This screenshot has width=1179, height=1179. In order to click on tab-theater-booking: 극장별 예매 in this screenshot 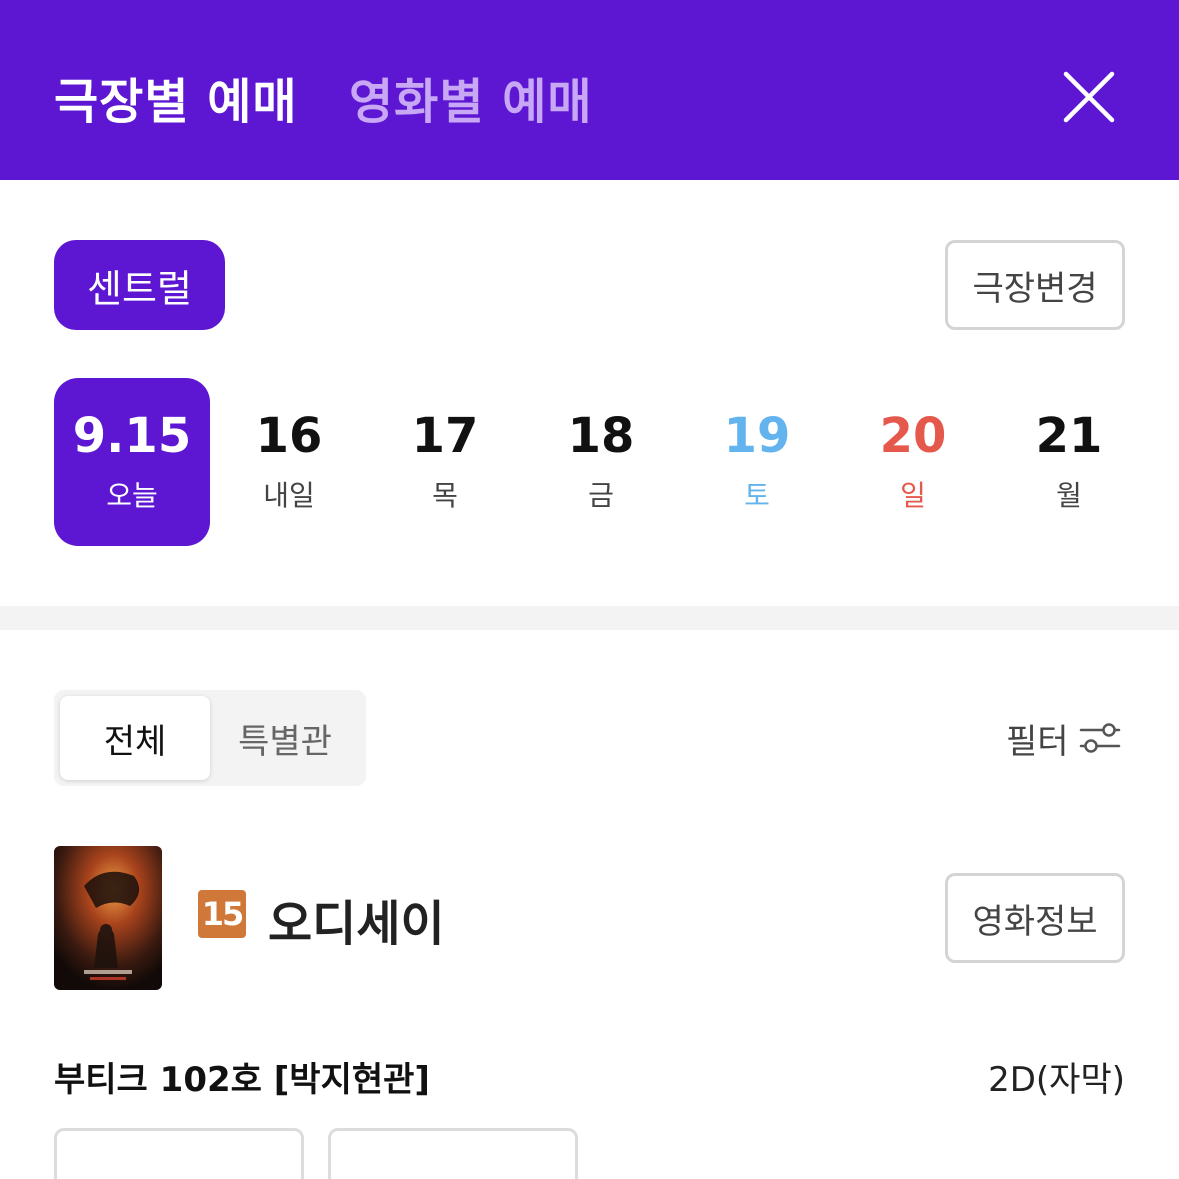, I will do `click(176, 97)`.